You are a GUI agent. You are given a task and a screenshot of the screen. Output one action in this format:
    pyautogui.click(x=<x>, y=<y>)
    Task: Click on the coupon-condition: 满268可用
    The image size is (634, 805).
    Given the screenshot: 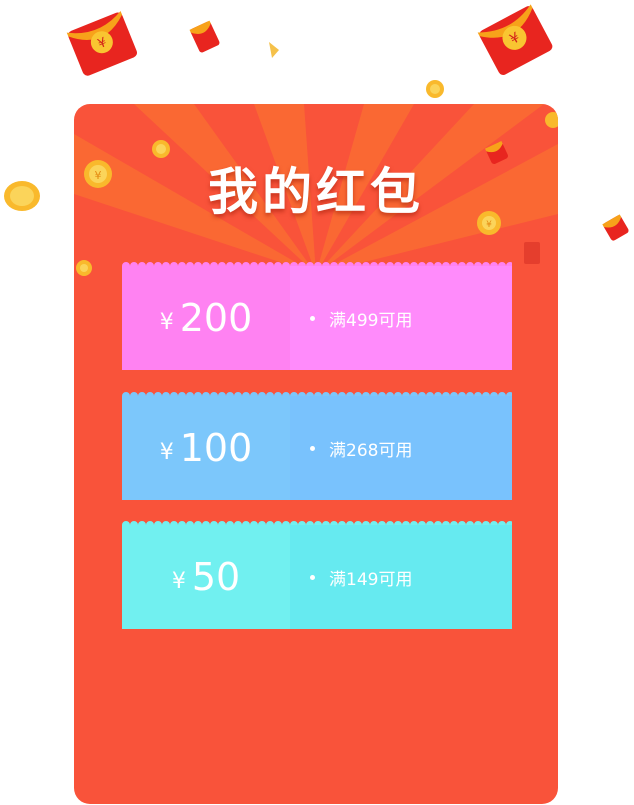 What is the action you would take?
    pyautogui.click(x=371, y=450)
    